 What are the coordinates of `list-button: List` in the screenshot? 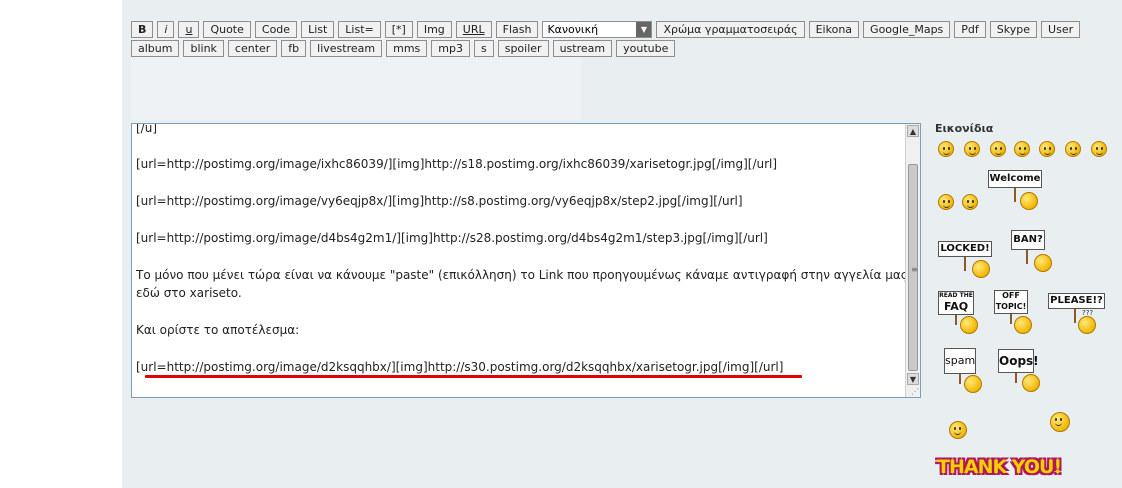 It's located at (318, 29).